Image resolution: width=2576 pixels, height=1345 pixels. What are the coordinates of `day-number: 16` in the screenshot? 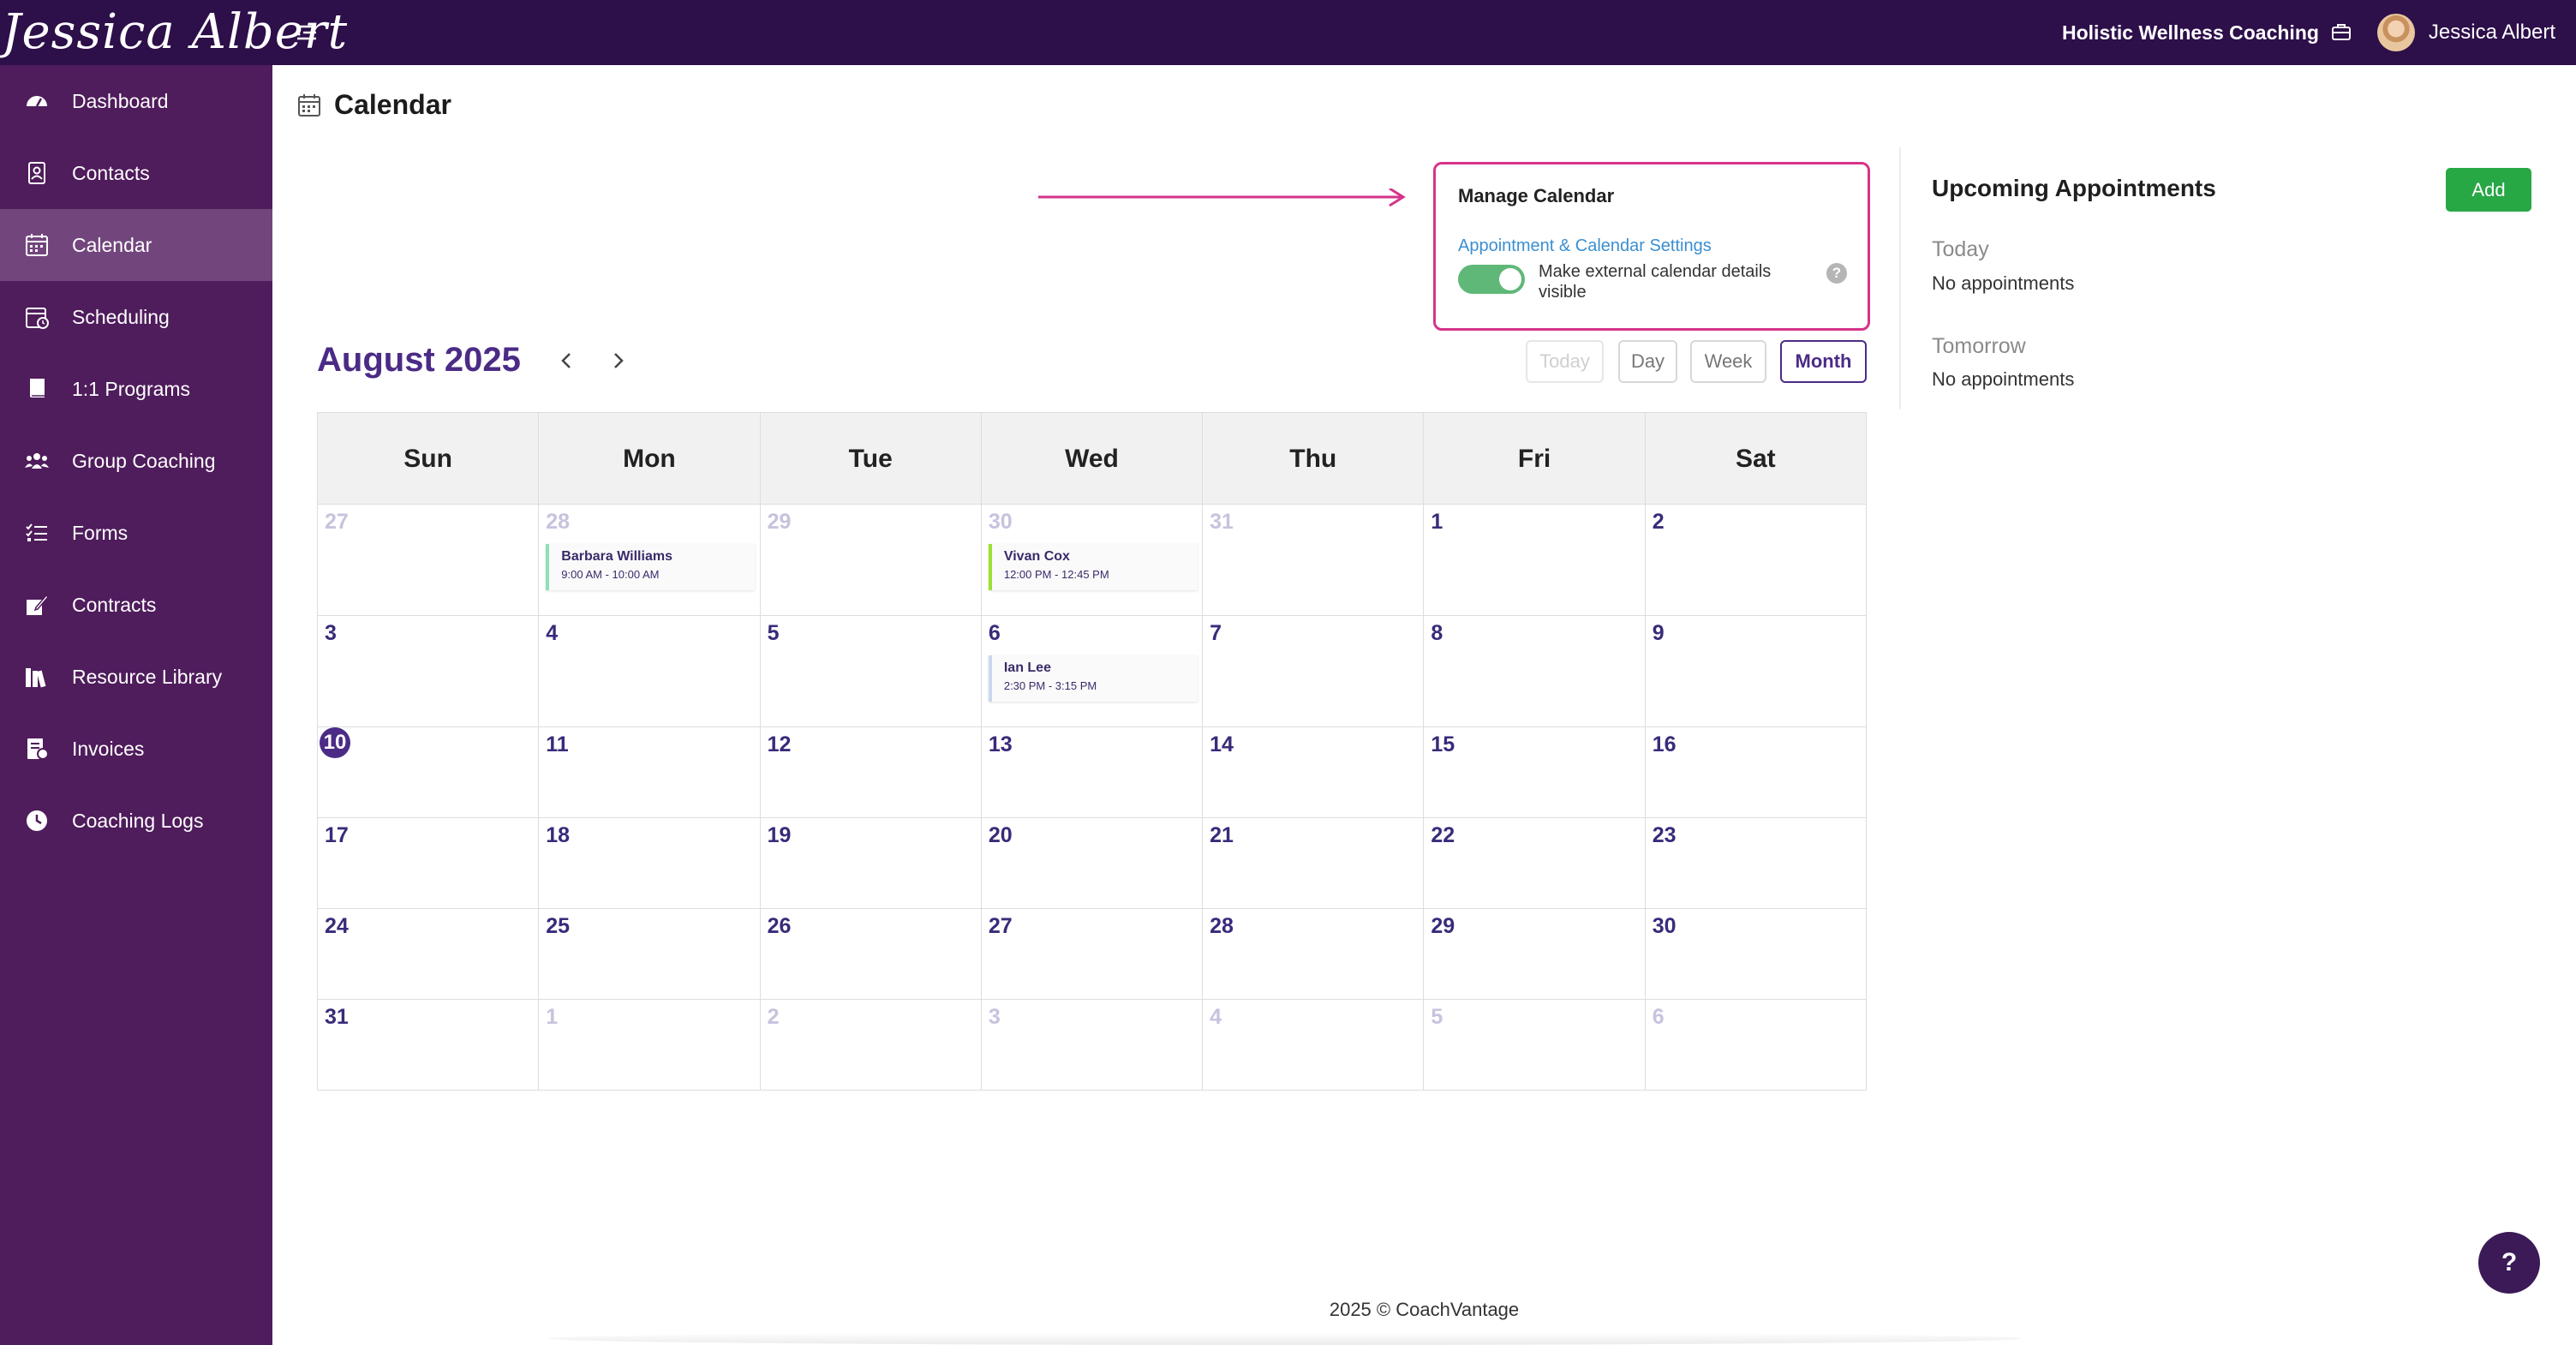 It's located at (1664, 744).